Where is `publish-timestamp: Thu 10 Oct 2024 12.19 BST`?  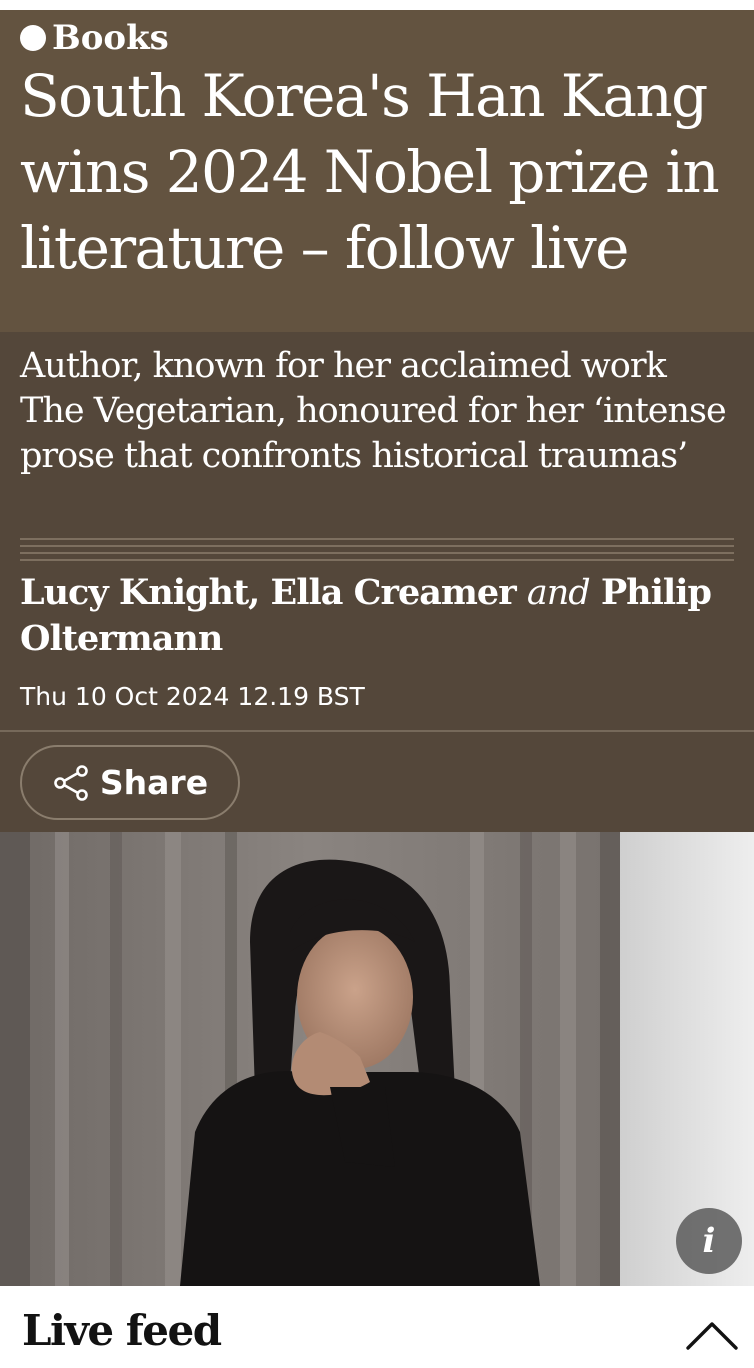 publish-timestamp: Thu 10 Oct 2024 12.19 BST is located at coordinates (192, 696).